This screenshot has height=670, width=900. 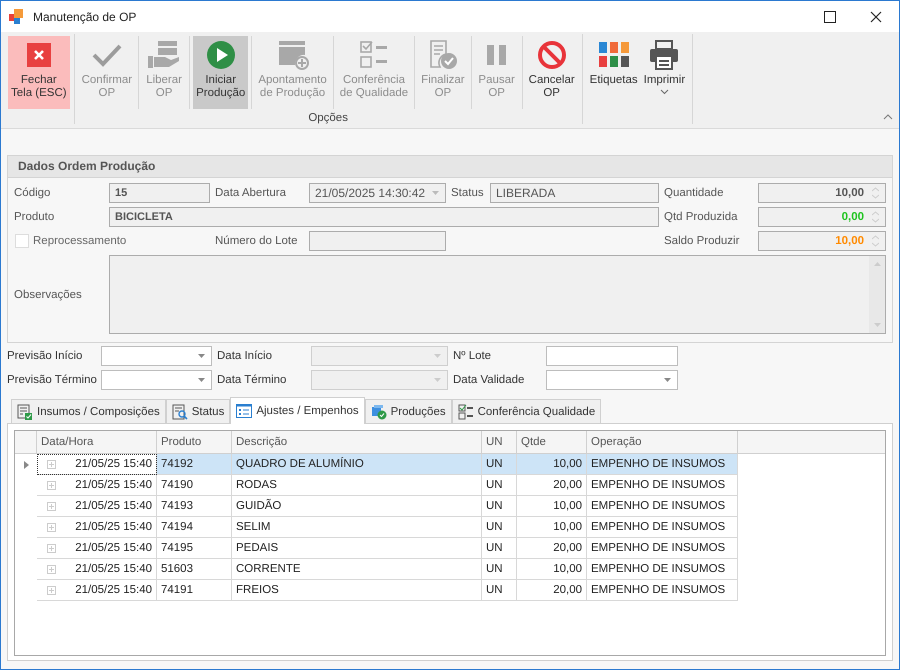 What do you see at coordinates (472, 356) in the screenshot?
I see `field-label: Nº Lote` at bounding box center [472, 356].